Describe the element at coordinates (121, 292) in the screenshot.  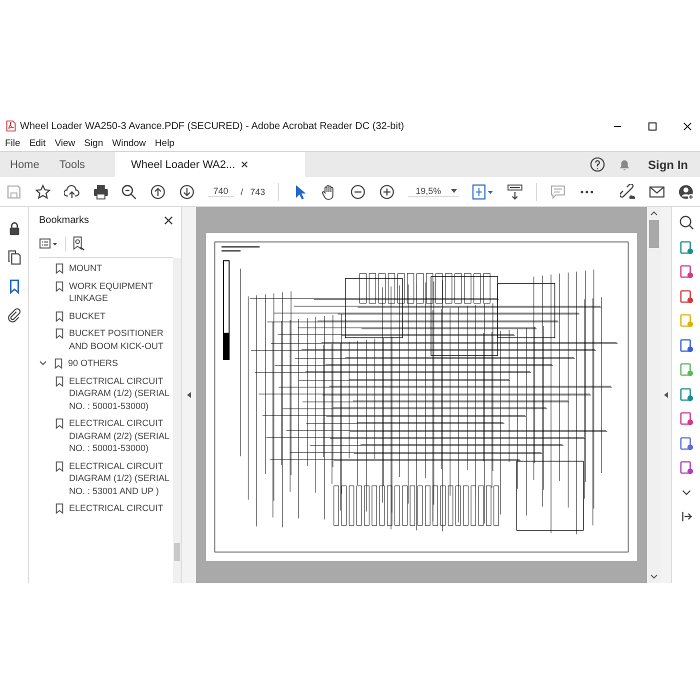
I see `bookmark-item: WORK EQUIPMENT LINKAGE` at that location.